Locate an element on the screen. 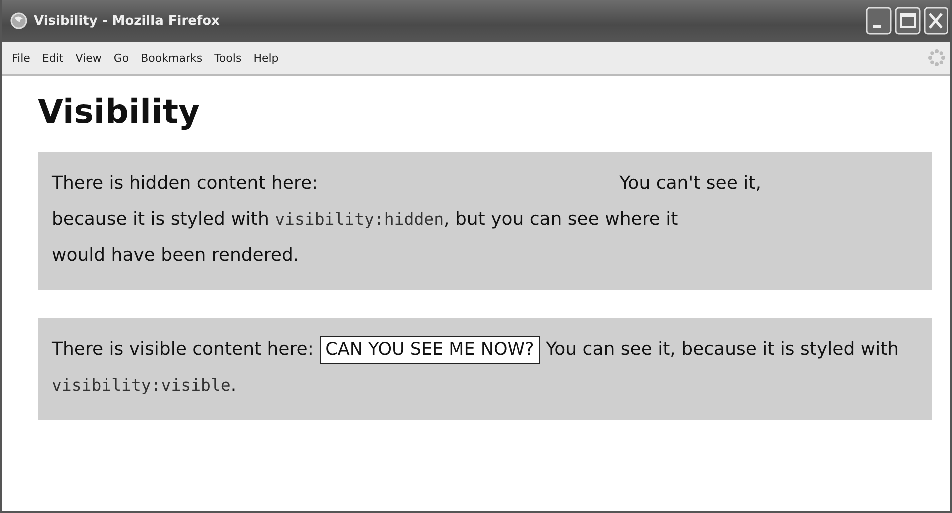  menu-item: Edit is located at coordinates (53, 58).